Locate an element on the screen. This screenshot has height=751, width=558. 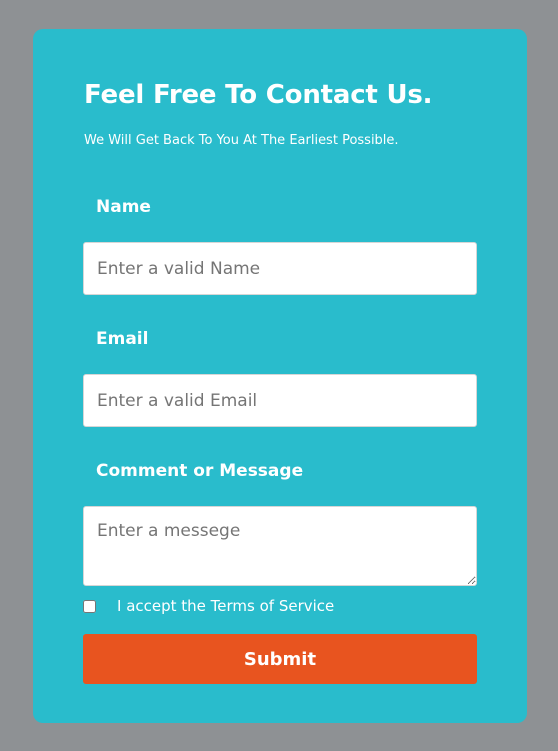
terms-row: I accept the Terms of Service is located at coordinates (208, 606).